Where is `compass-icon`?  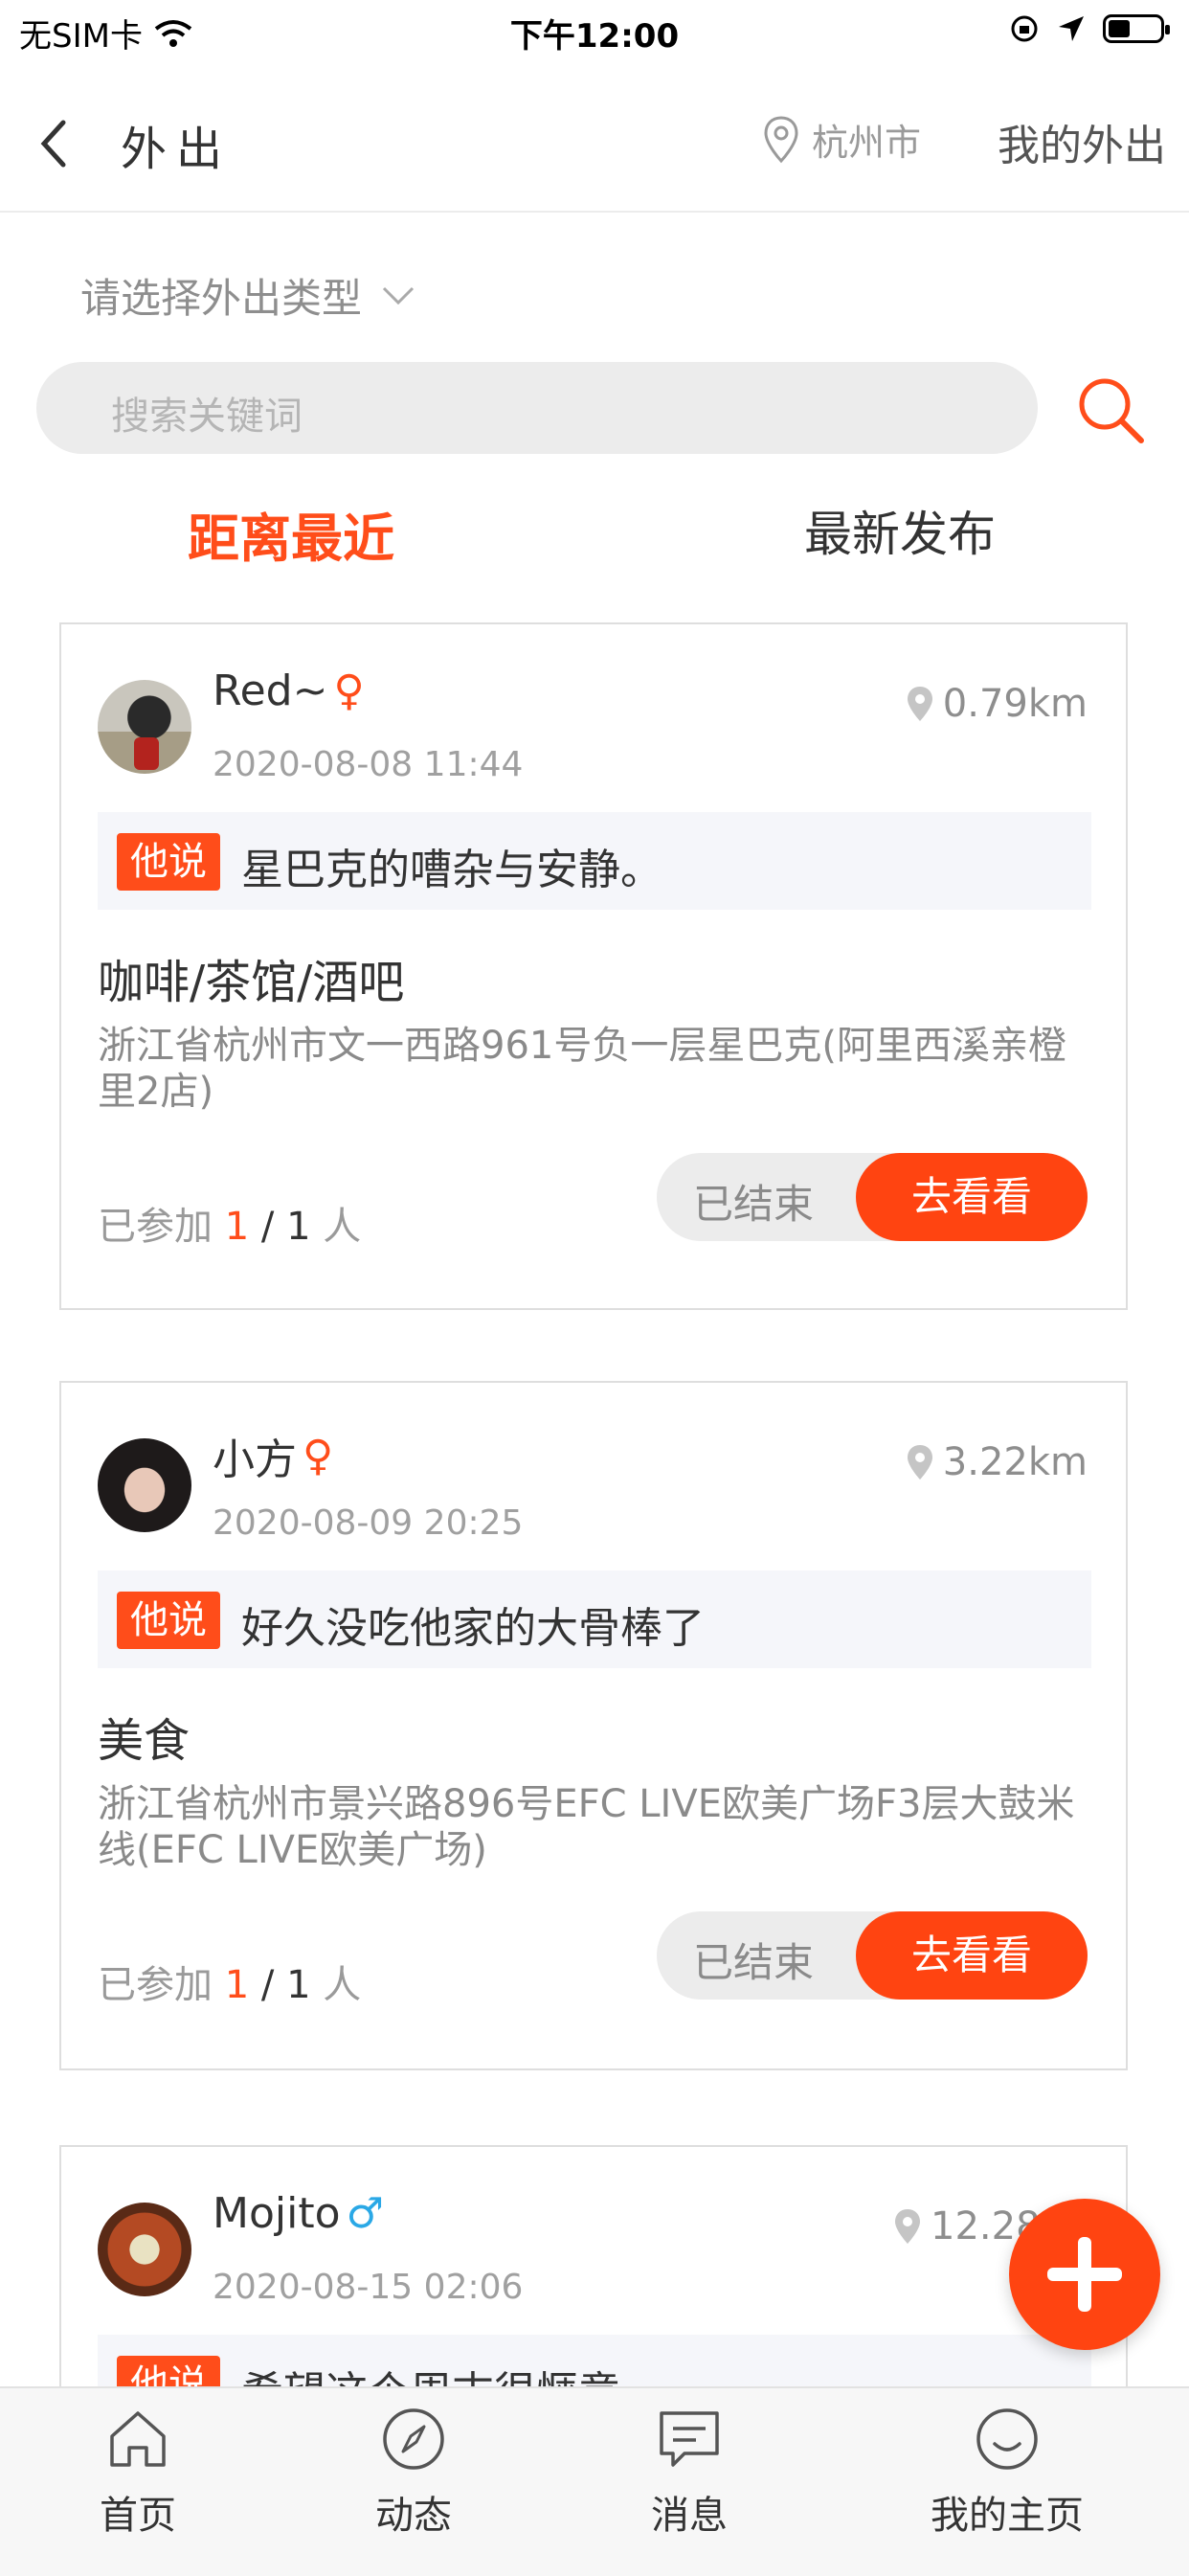
compass-icon is located at coordinates (413, 2439).